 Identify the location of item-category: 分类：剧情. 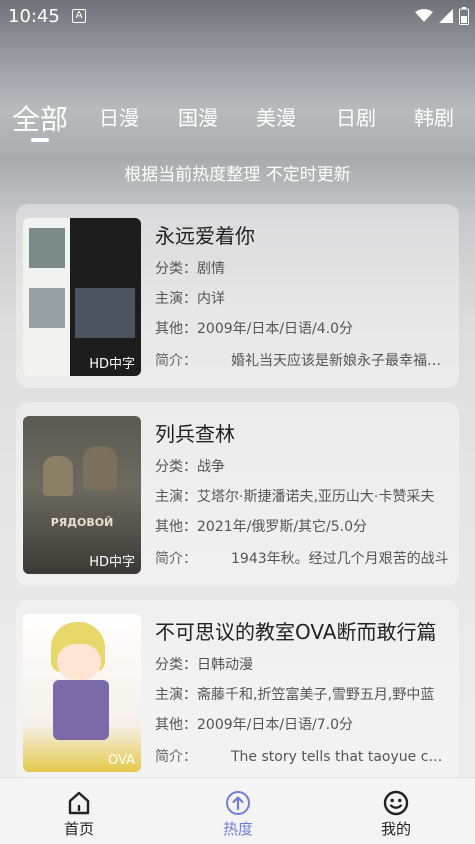
(190, 269).